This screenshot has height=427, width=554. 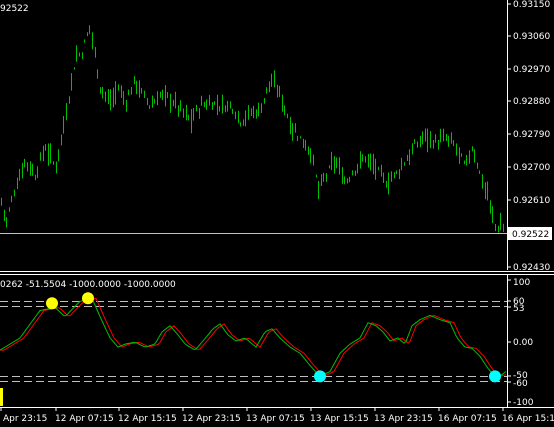 I want to click on indicator-tick: 53, so click(x=518, y=309).